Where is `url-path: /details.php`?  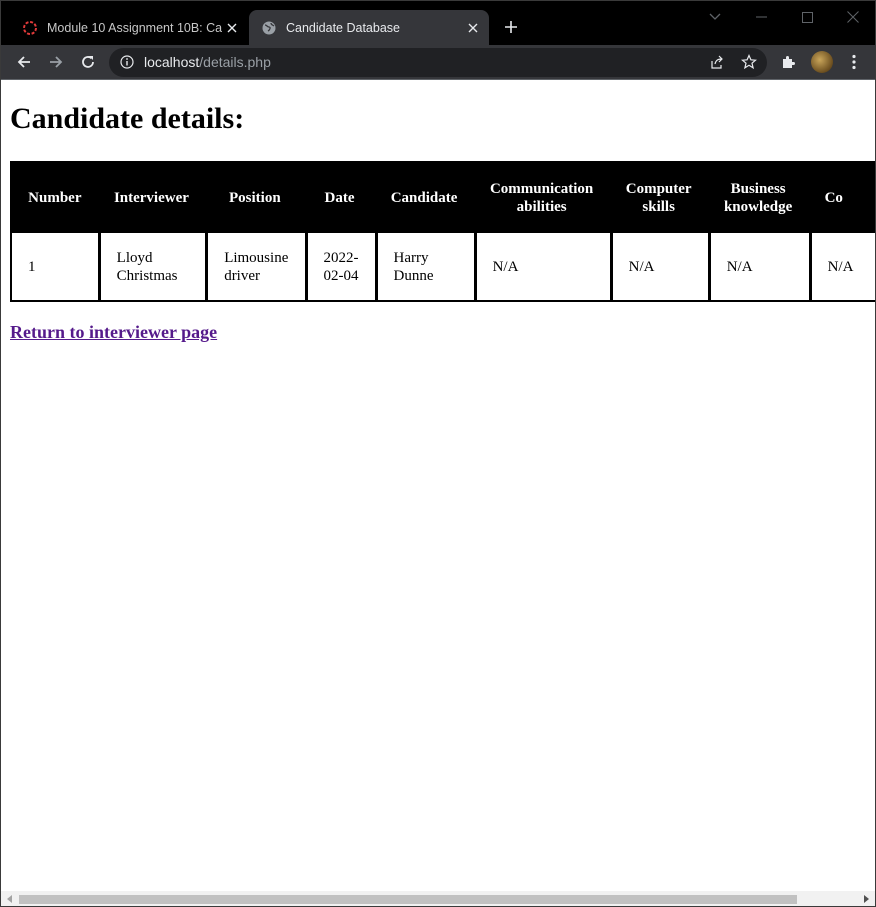
url-path: /details.php is located at coordinates (235, 62).